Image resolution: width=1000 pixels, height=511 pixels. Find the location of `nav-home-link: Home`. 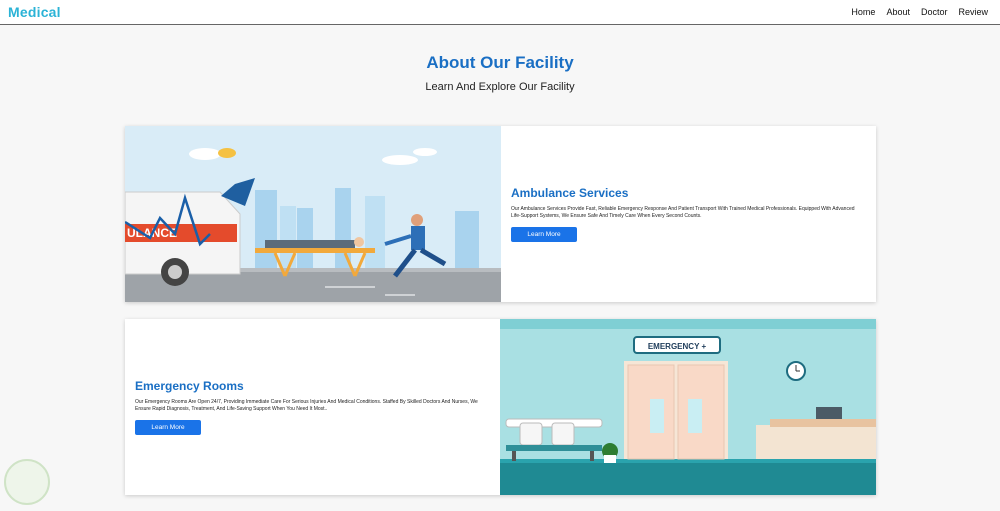

nav-home-link: Home is located at coordinates (863, 12).